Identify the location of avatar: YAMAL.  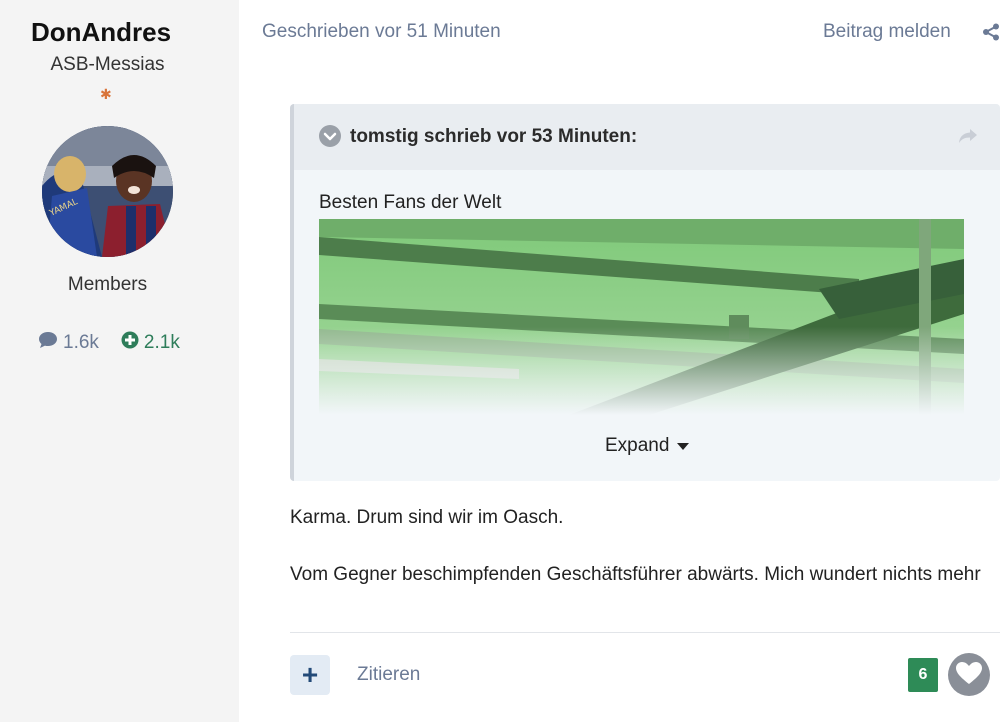
(107, 191).